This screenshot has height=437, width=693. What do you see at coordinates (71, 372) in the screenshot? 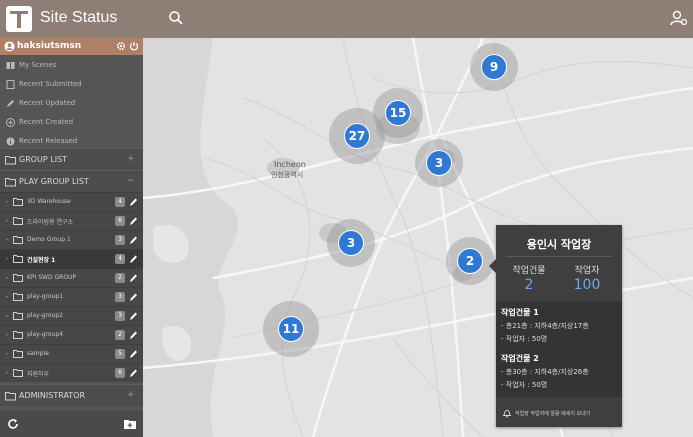
I see `play-group-item: - 지원하우 6` at bounding box center [71, 372].